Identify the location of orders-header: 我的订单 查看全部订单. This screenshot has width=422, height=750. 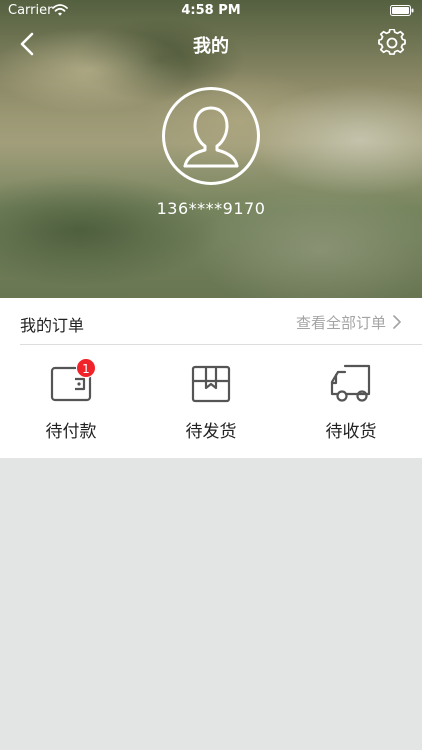
(211, 321).